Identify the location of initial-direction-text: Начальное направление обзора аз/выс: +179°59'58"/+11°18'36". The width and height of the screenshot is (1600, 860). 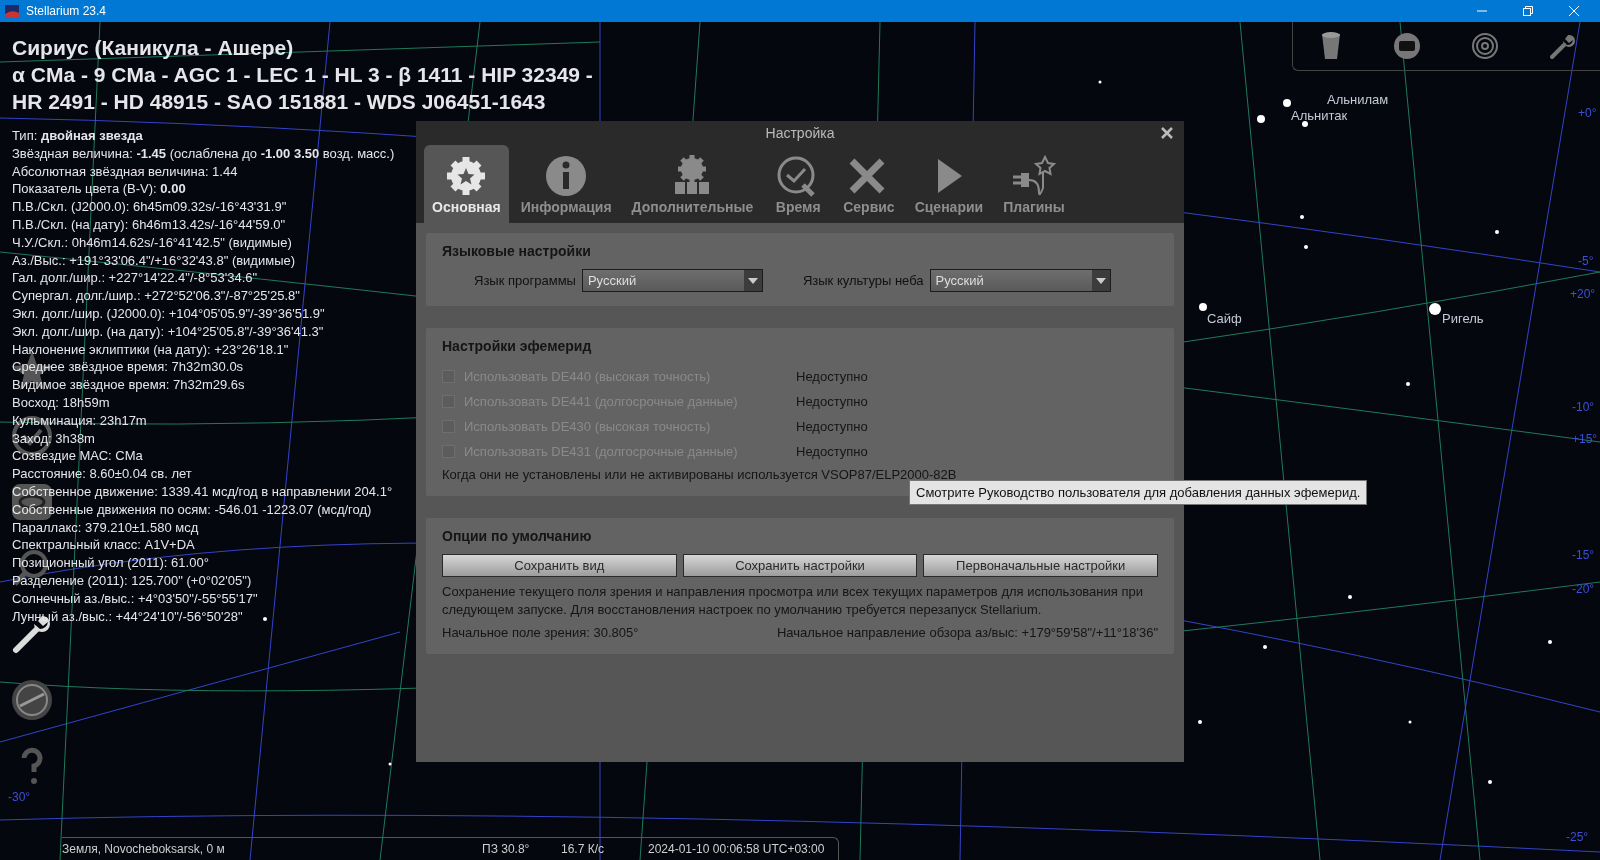
(967, 632).